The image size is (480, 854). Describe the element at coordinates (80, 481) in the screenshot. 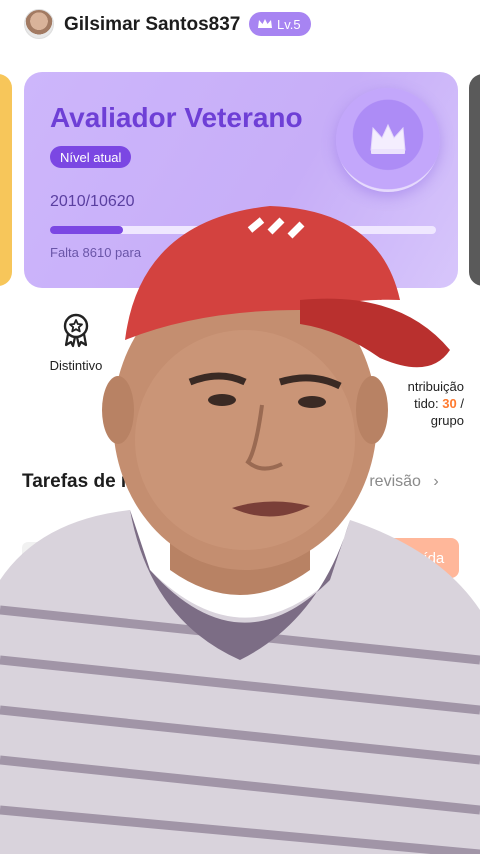

I see `tasks-title: Tarefas de re` at that location.